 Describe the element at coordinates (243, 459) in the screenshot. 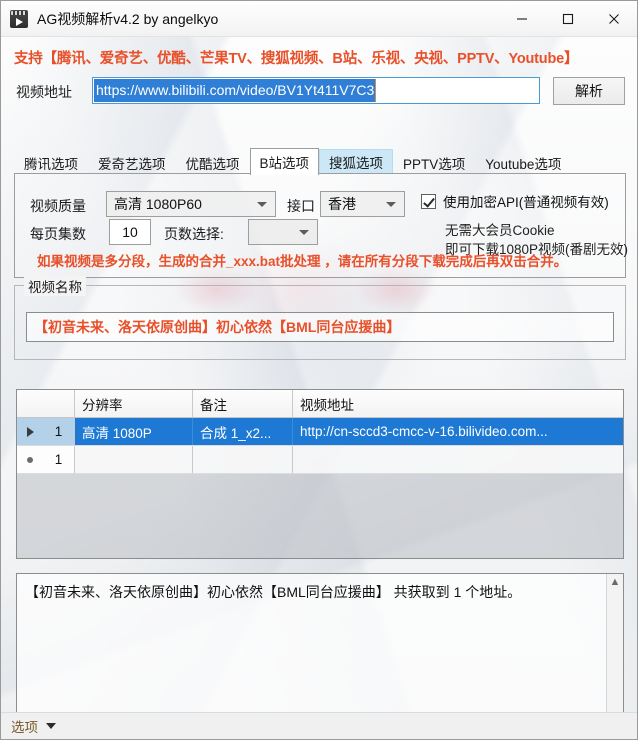

I see `cell-note` at that location.